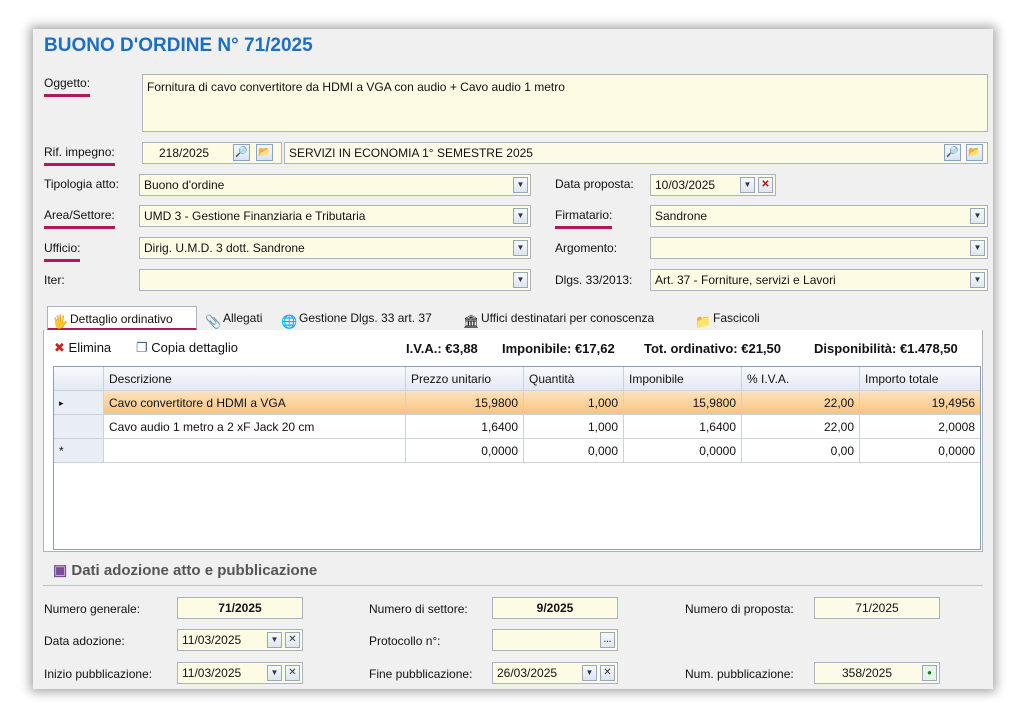 The height and width of the screenshot is (719, 1024). I want to click on iter-select: ▼, so click(335, 280).